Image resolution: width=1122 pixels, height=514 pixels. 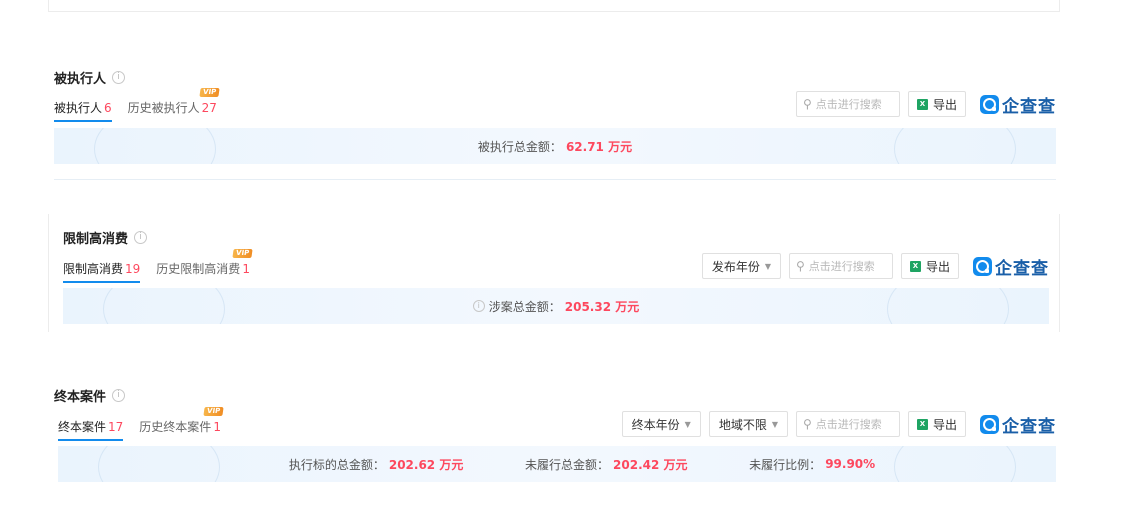 I want to click on section-title-text: 终本案件, so click(x=80, y=397).